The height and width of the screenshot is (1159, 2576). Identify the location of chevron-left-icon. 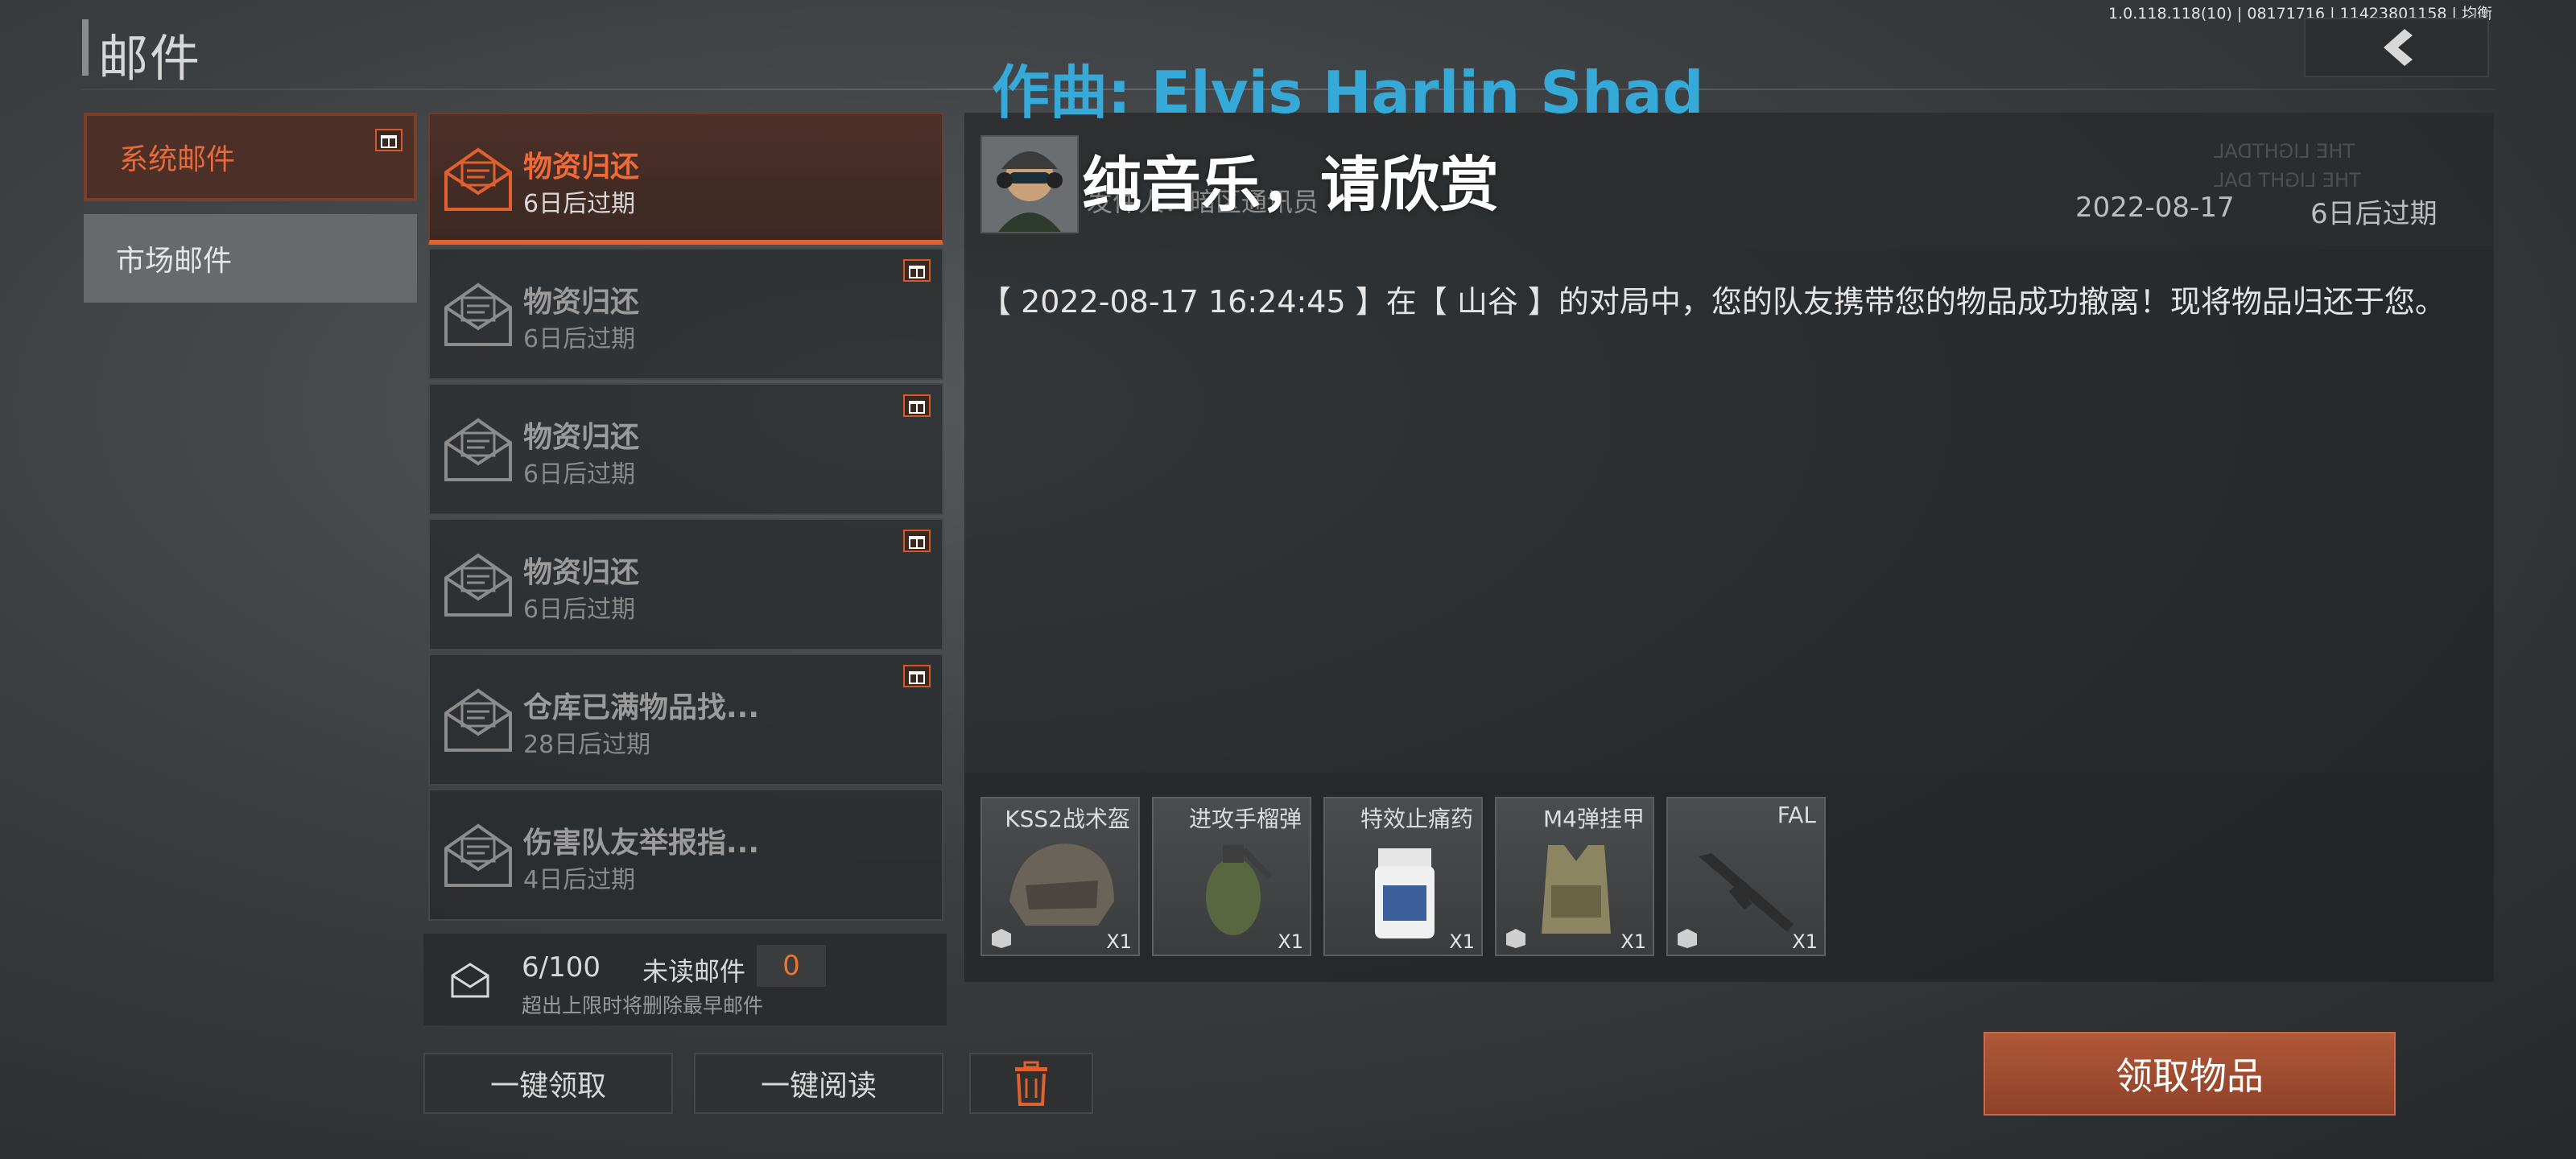
(2398, 47).